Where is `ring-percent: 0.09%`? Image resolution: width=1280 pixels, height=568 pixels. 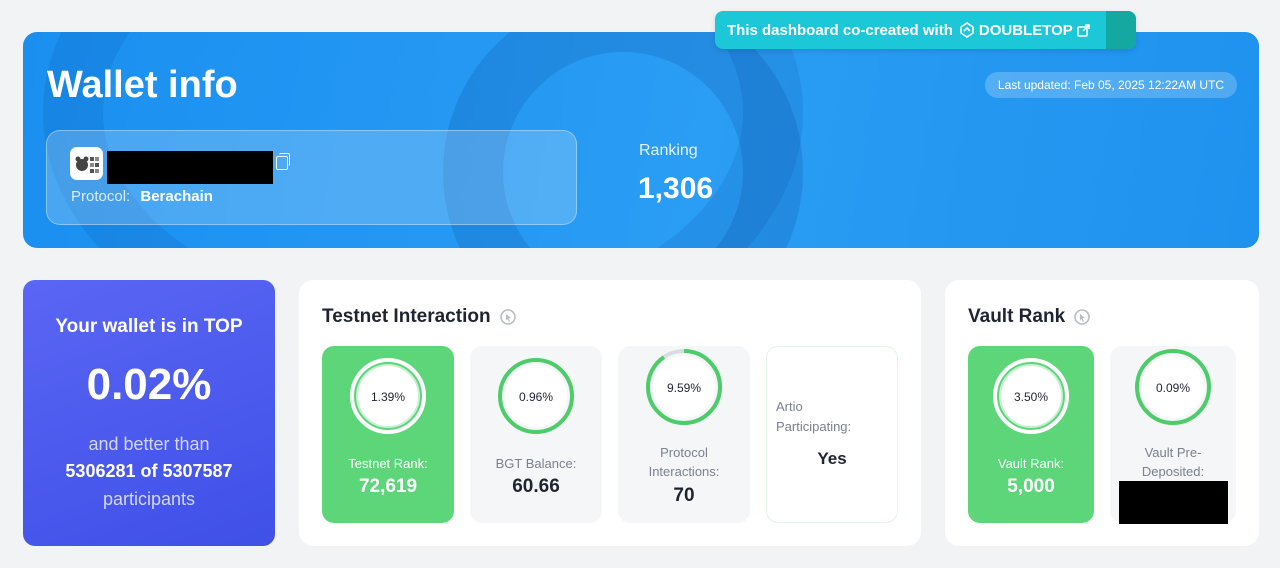 ring-percent: 0.09% is located at coordinates (1173, 388).